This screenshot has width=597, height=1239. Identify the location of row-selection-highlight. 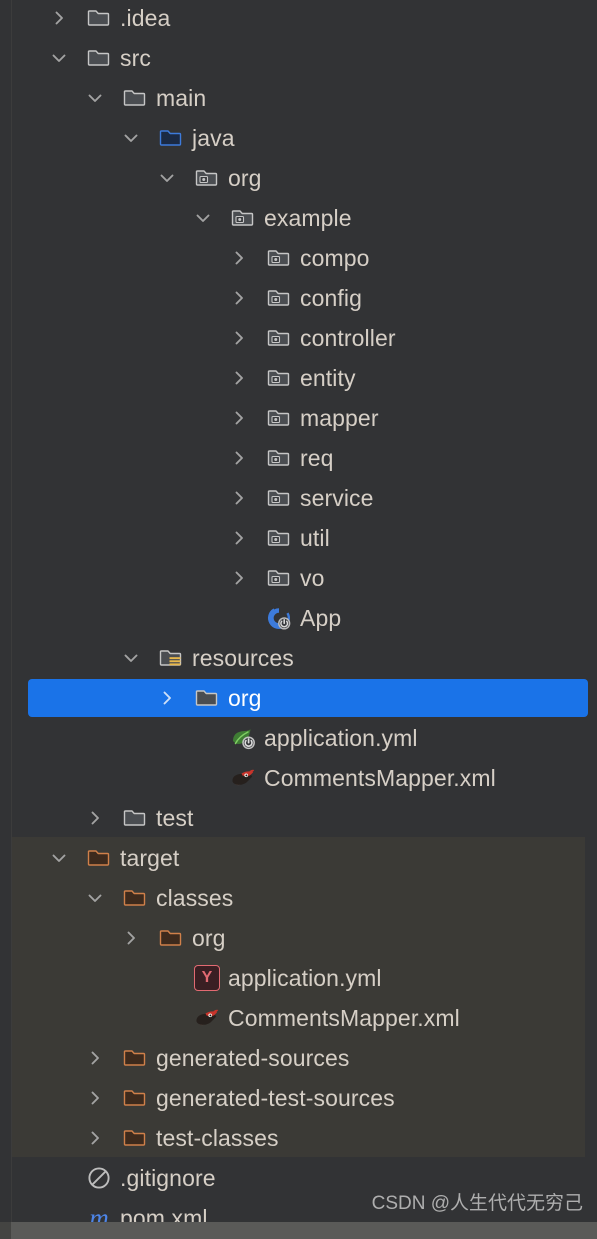
(308, 698).